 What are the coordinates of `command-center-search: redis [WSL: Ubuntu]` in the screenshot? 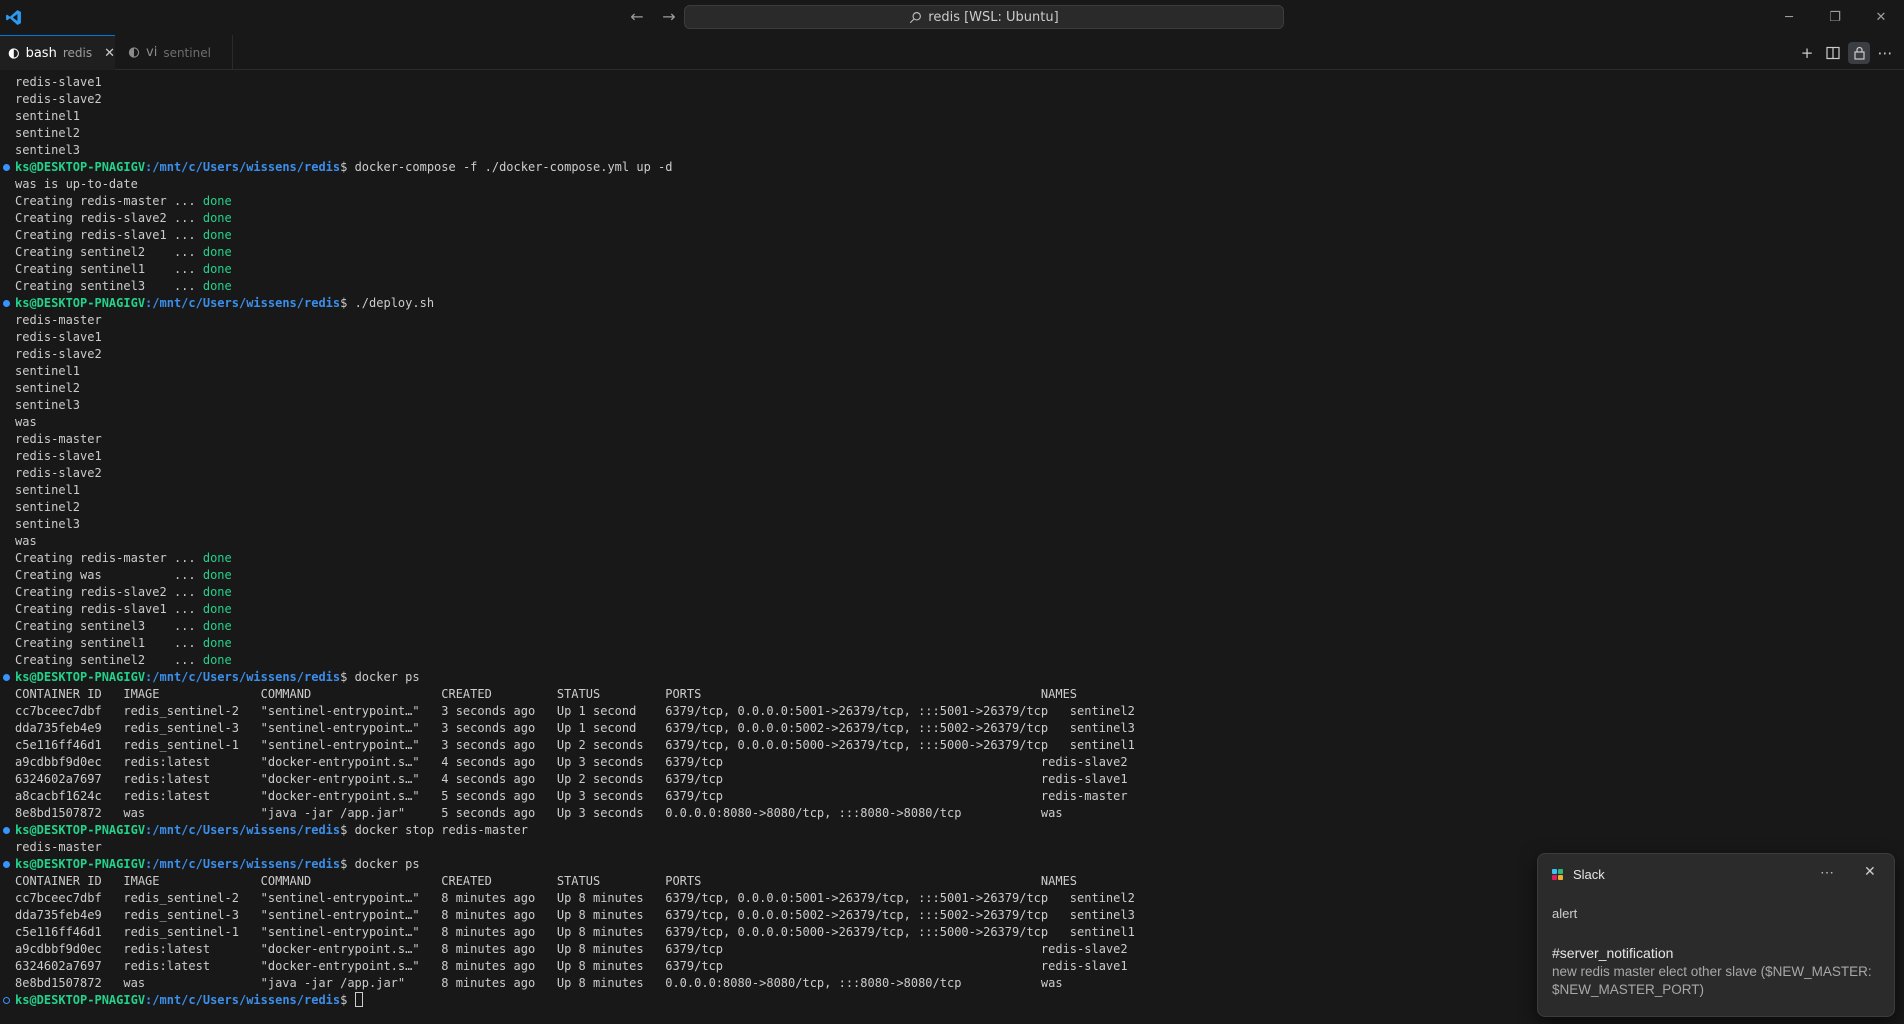 It's located at (984, 17).